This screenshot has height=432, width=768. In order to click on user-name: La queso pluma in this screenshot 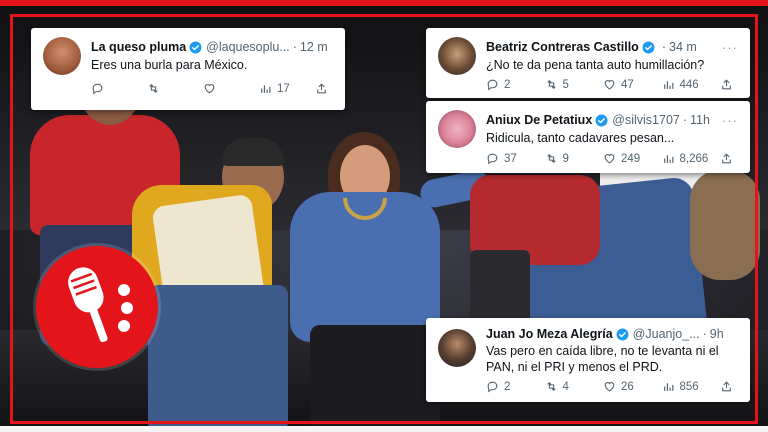, I will do `click(138, 47)`.